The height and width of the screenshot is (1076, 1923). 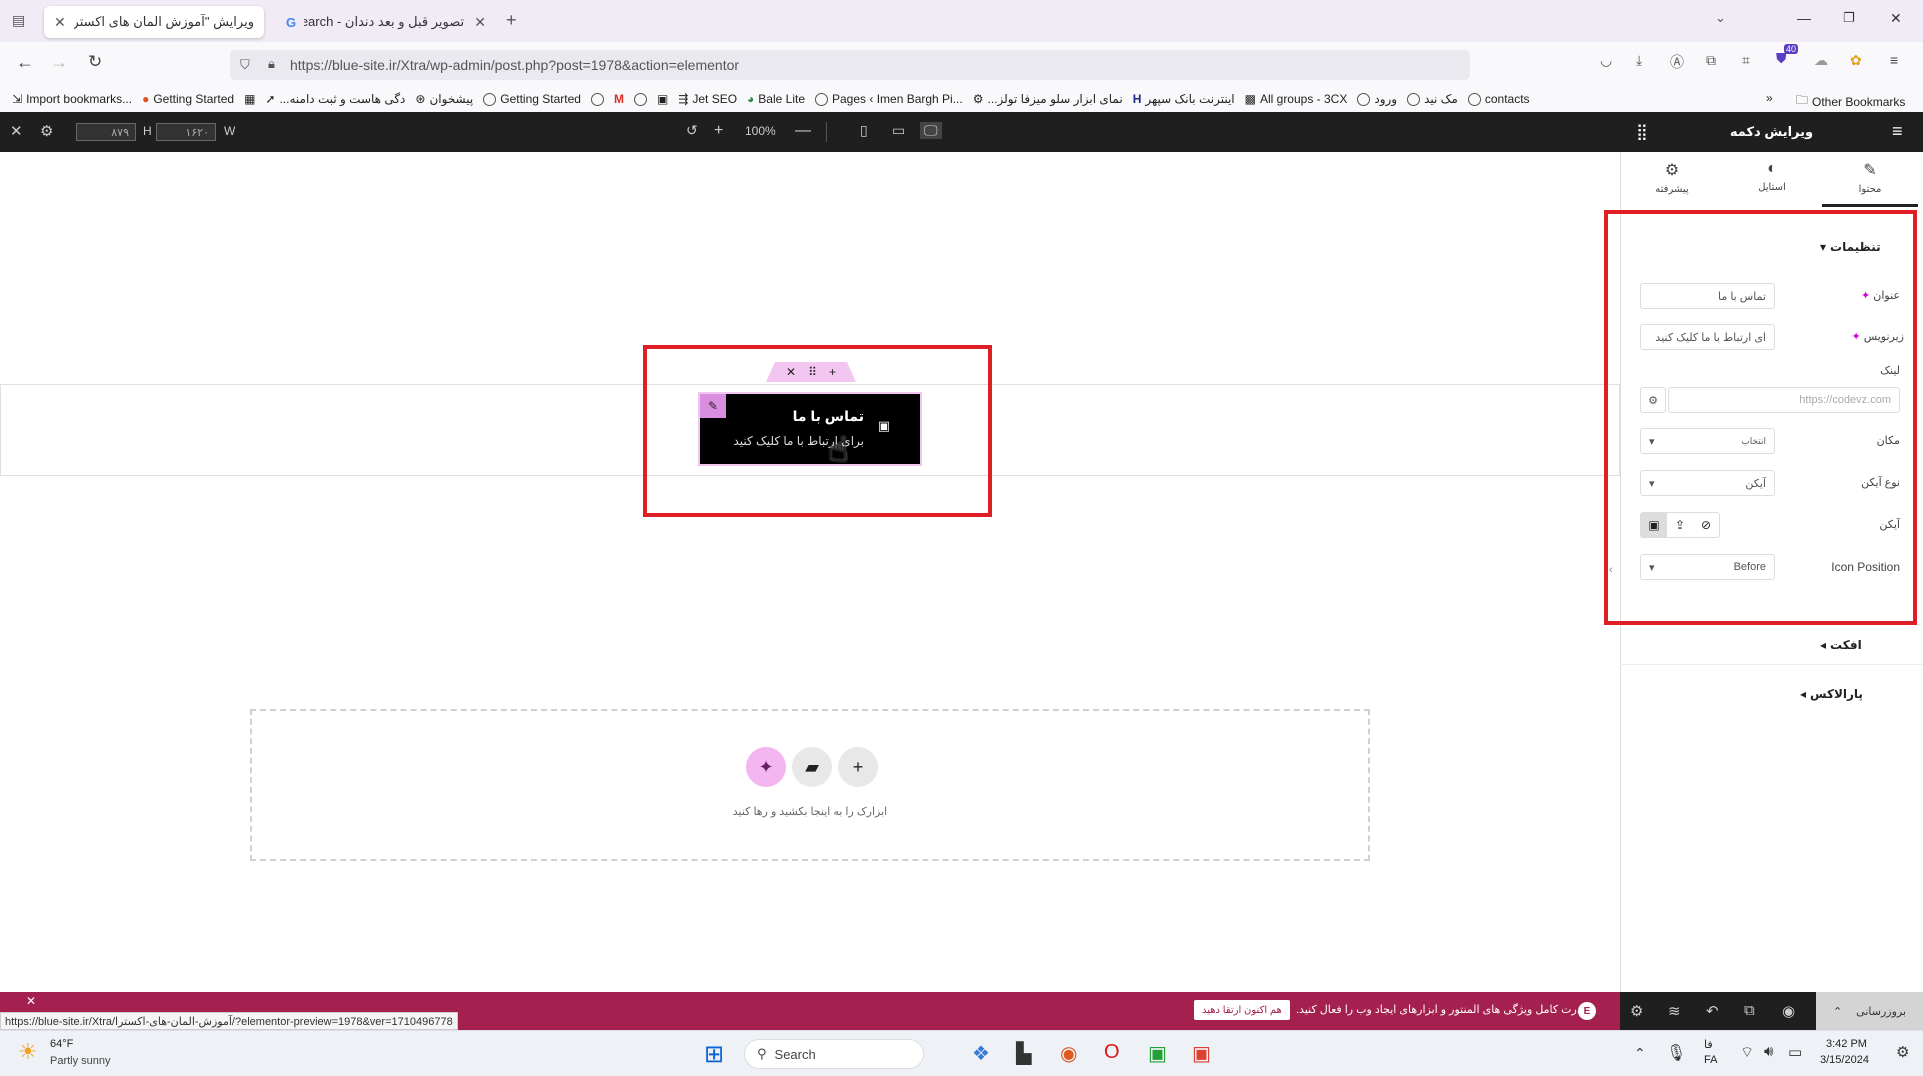 I want to click on arrow-icon: ➚, so click(x=270, y=99).